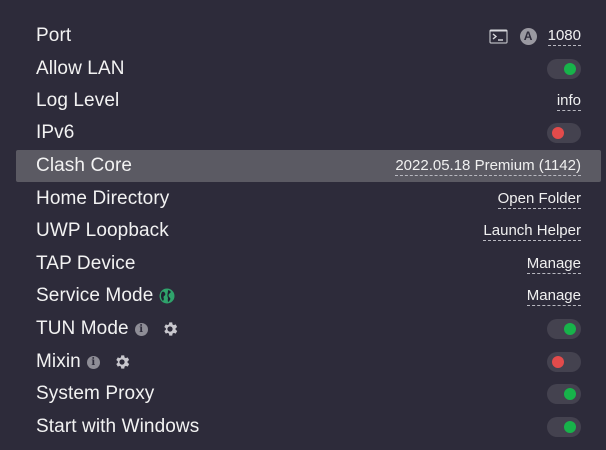 Image resolution: width=606 pixels, height=450 pixels. What do you see at coordinates (300, 101) in the screenshot?
I see `setting-row-log-level: Log Level info` at bounding box center [300, 101].